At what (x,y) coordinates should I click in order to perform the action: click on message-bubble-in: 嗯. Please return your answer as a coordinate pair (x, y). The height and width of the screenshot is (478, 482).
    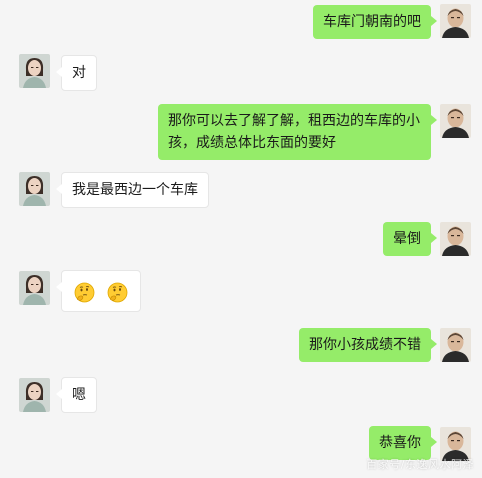
    Looking at the image, I should click on (76, 395).